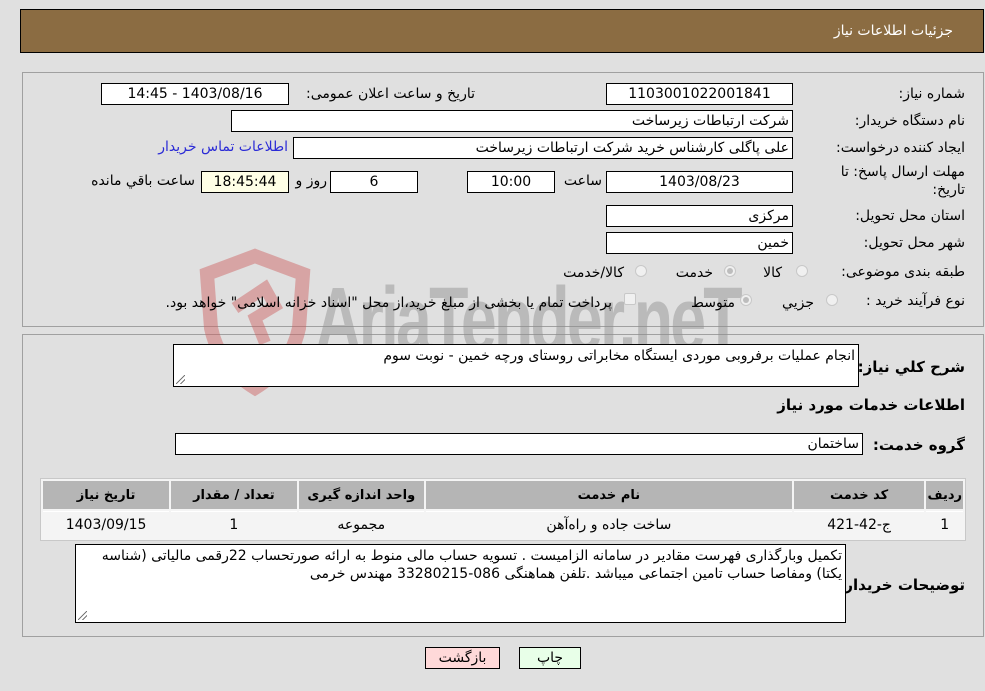 Image resolution: width=985 pixels, height=691 pixels. What do you see at coordinates (914, 243) in the screenshot?
I see `city-label: شهر محل تحویل:` at bounding box center [914, 243].